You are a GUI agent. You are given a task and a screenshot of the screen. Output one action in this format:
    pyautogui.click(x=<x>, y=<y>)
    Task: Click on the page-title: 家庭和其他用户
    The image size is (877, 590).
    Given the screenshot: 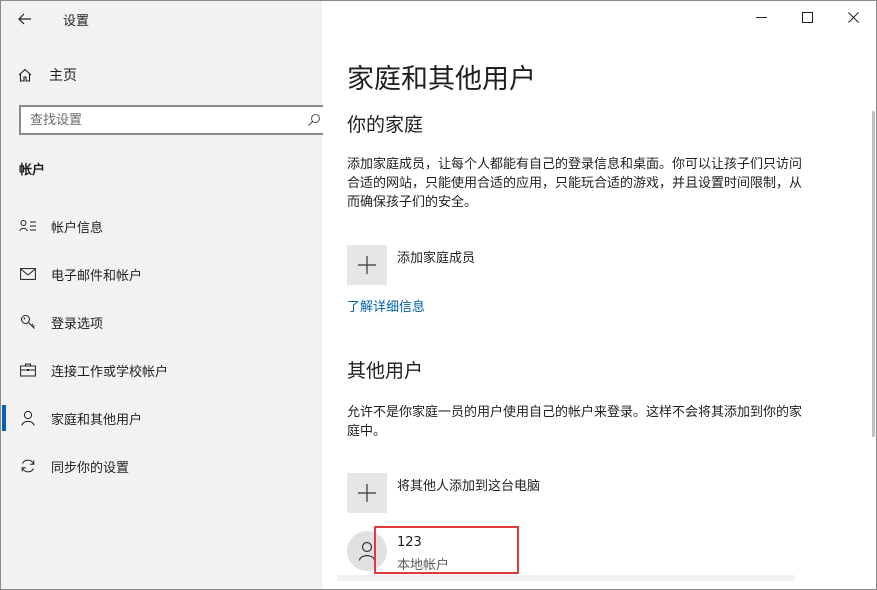 What is the action you would take?
    pyautogui.click(x=441, y=79)
    